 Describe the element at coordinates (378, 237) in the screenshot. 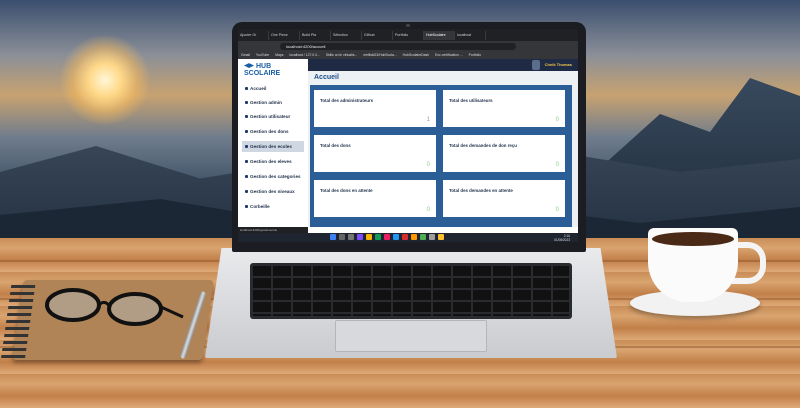

I see `chrome-icon` at that location.